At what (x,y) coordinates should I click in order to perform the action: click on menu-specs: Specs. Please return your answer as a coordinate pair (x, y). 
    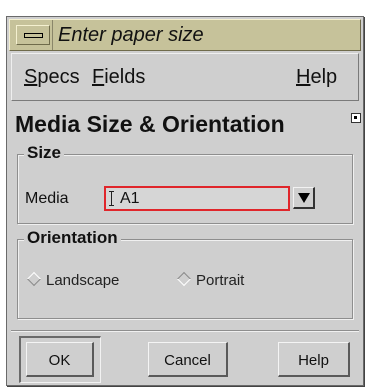
    Looking at the image, I should click on (52, 77).